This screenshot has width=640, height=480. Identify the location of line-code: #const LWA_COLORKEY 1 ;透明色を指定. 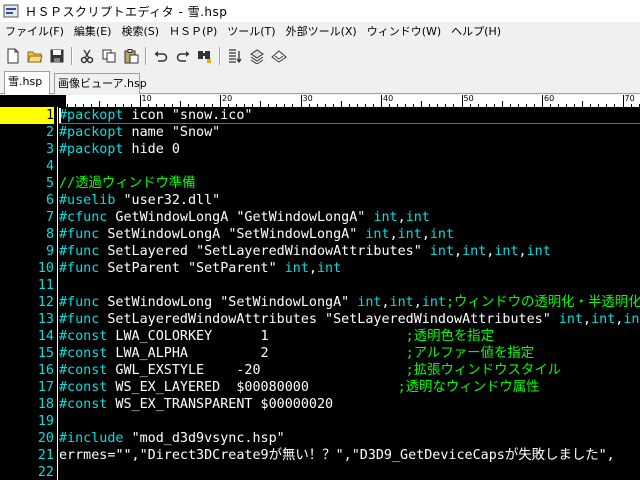
(276, 336).